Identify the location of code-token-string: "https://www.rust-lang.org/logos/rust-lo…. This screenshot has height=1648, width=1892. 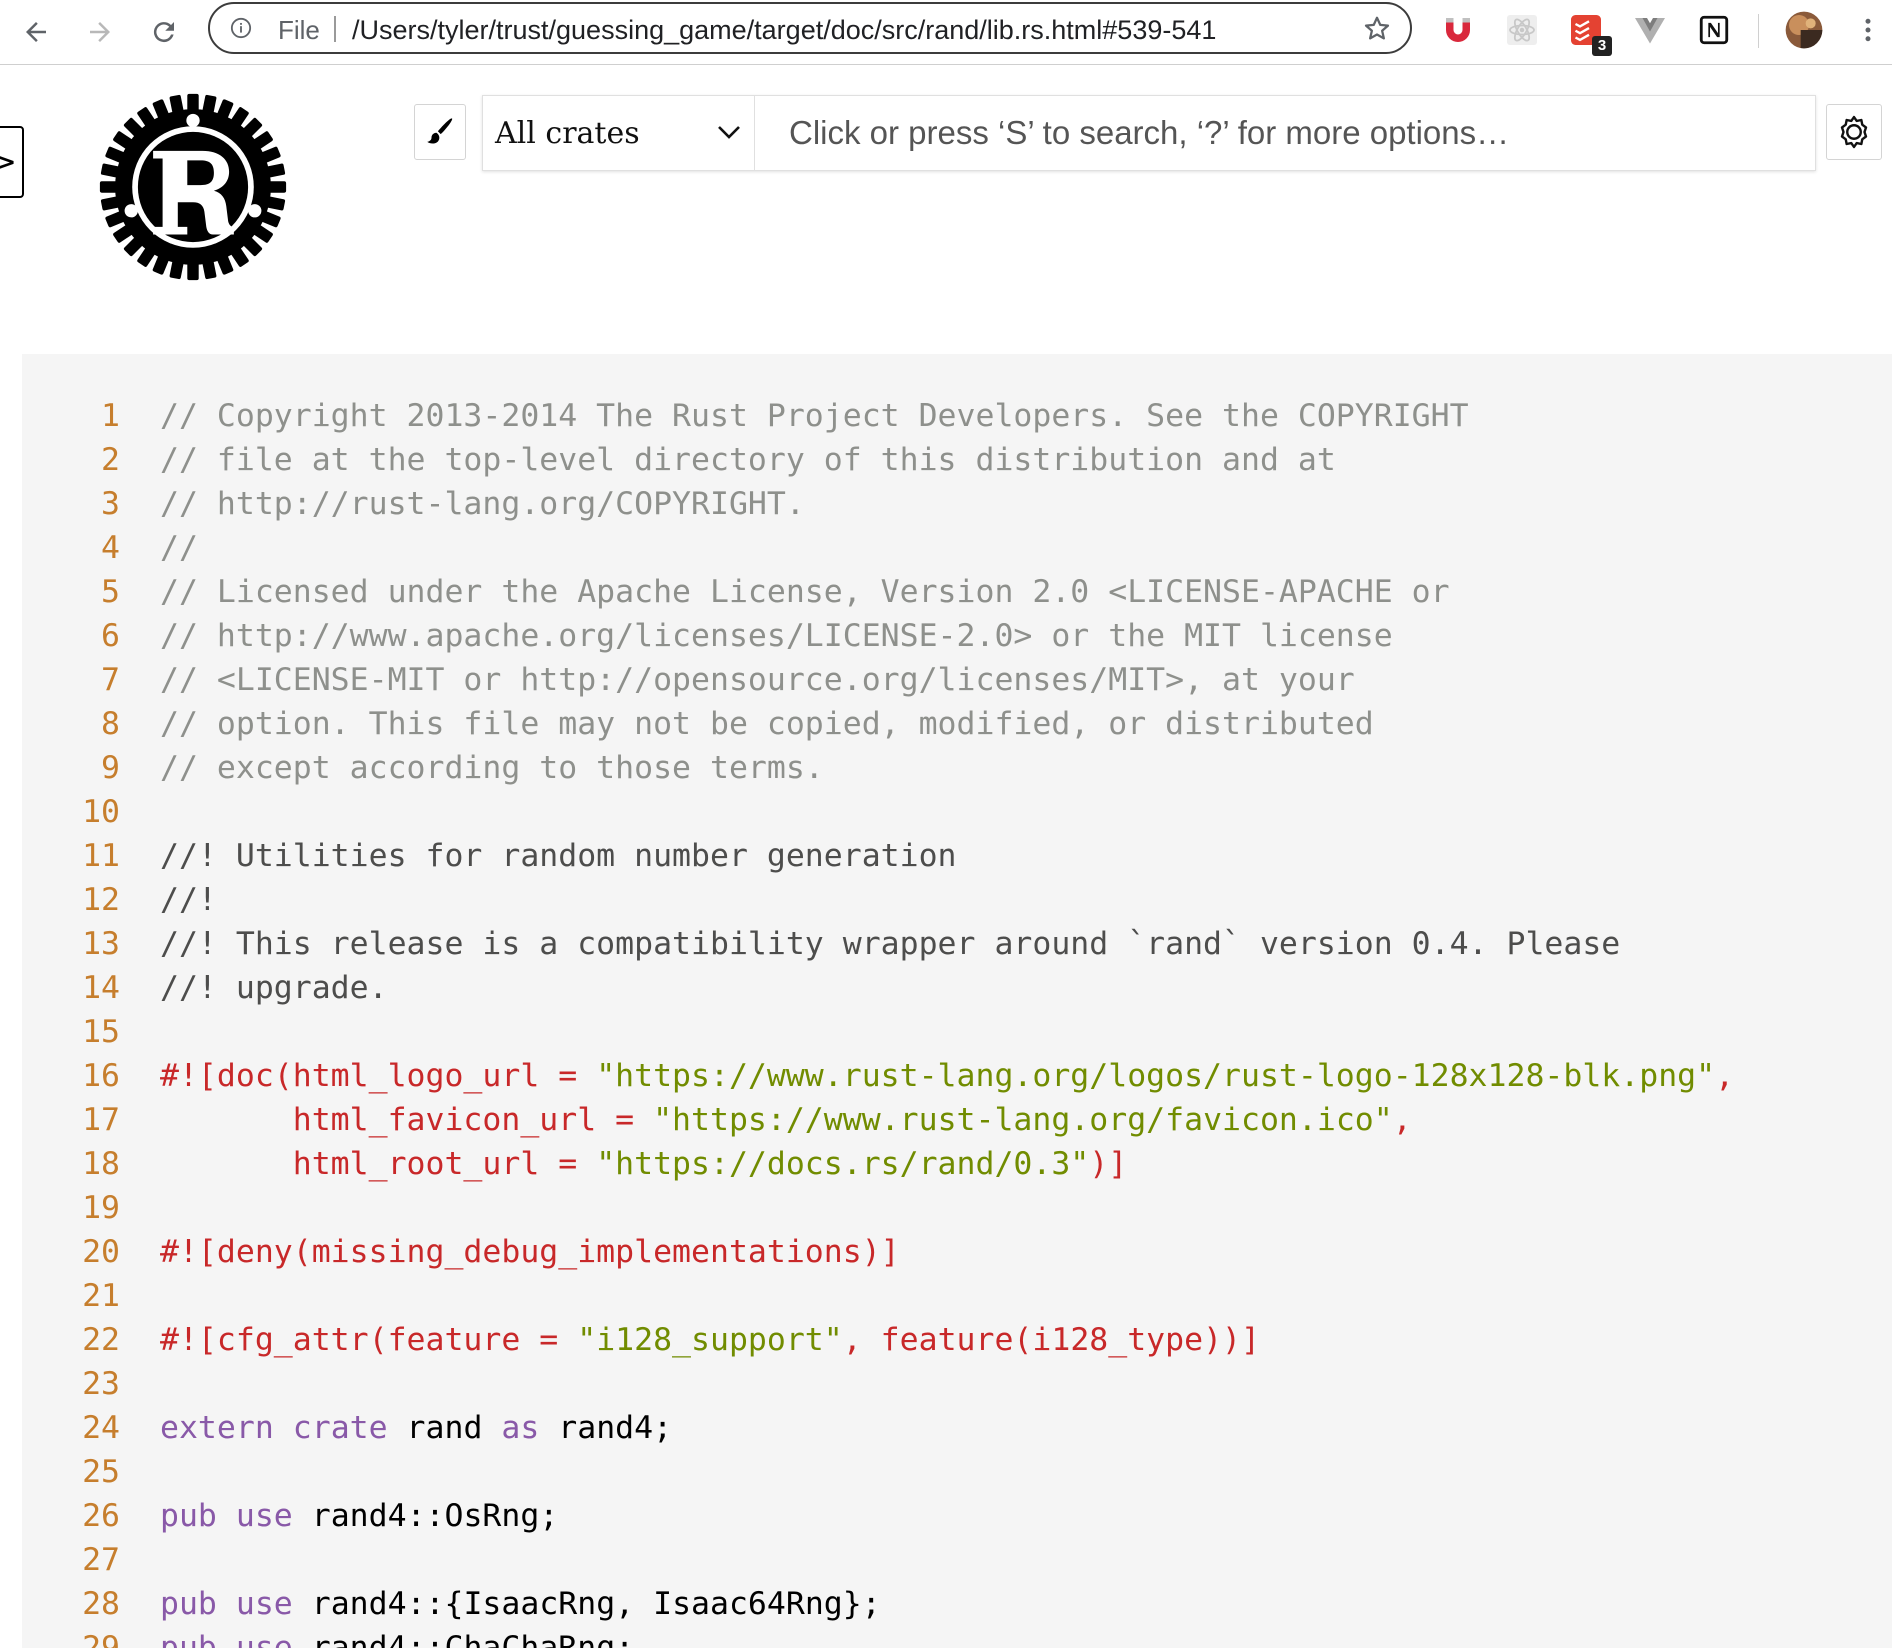
(1156, 1076).